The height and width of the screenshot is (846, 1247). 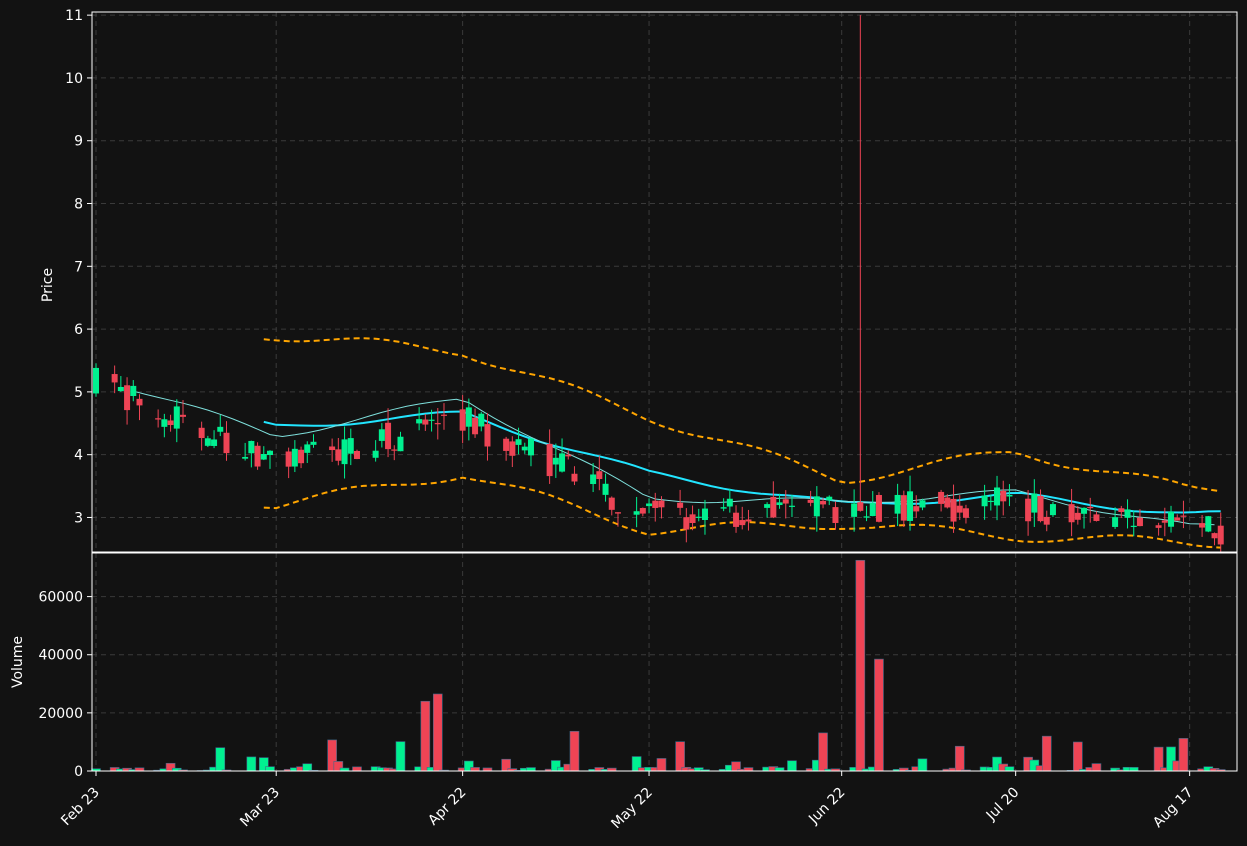 What do you see at coordinates (78, 393) in the screenshot?
I see `price-tick-label: 5` at bounding box center [78, 393].